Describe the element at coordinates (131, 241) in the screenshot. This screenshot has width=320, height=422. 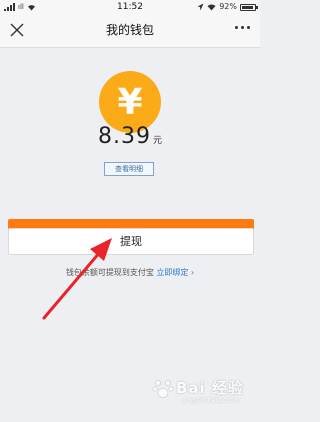
I see `withdraw-button: 提现` at that location.